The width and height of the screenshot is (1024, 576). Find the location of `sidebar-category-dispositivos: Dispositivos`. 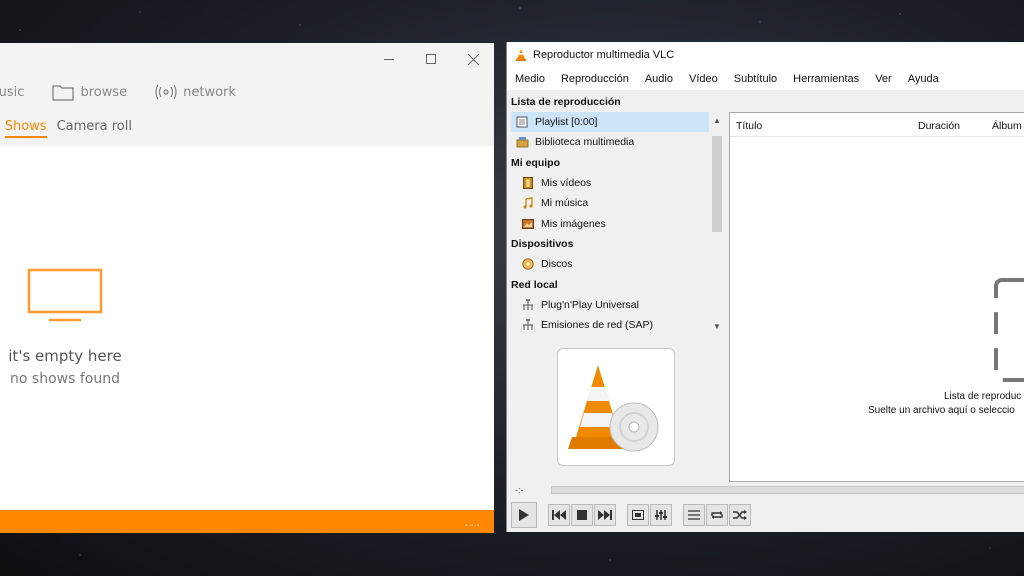

sidebar-category-dispositivos: Dispositivos is located at coordinates (611, 244).